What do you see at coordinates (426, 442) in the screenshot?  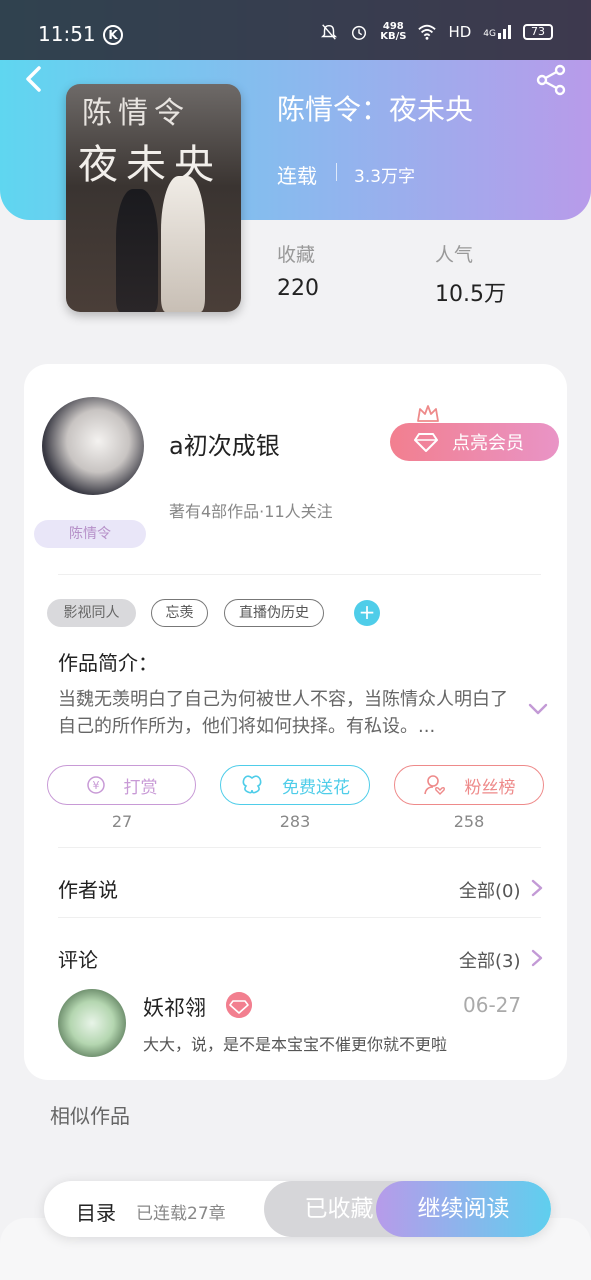 I see `diamond-icon` at bounding box center [426, 442].